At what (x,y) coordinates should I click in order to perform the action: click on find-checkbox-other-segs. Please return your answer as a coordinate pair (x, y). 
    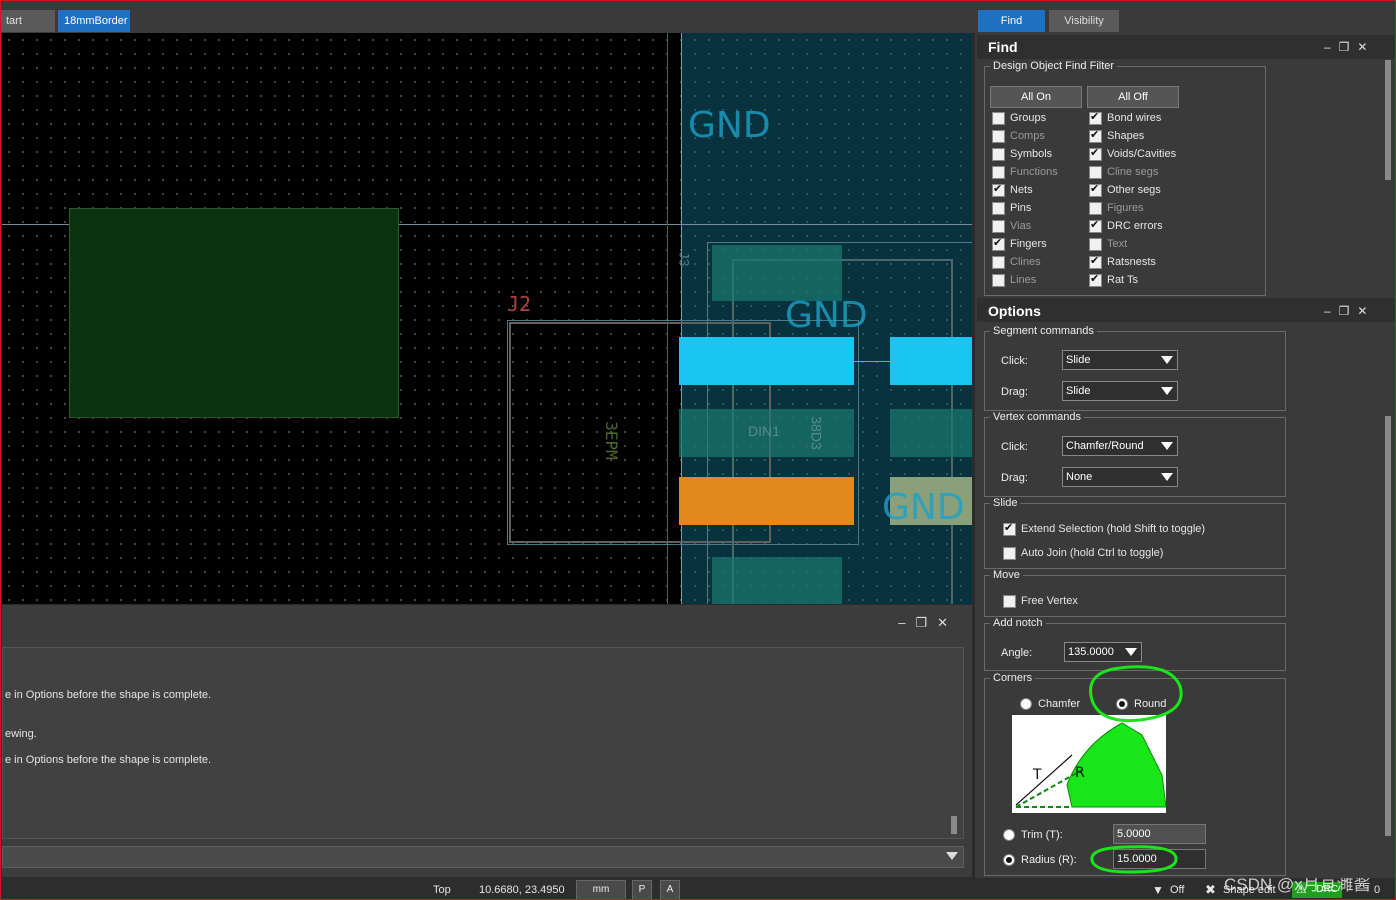
    Looking at the image, I should click on (1095, 189).